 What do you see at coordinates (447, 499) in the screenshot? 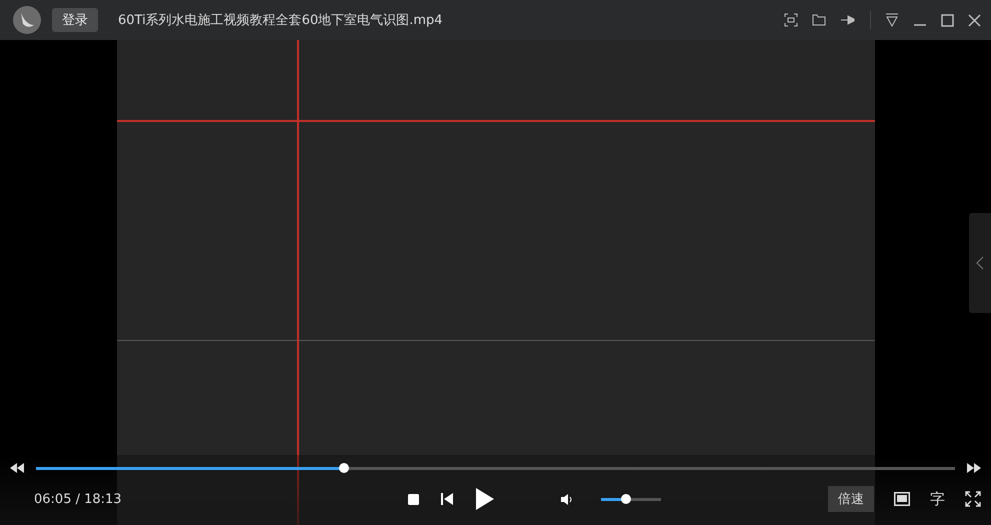
I see `previous-icon` at bounding box center [447, 499].